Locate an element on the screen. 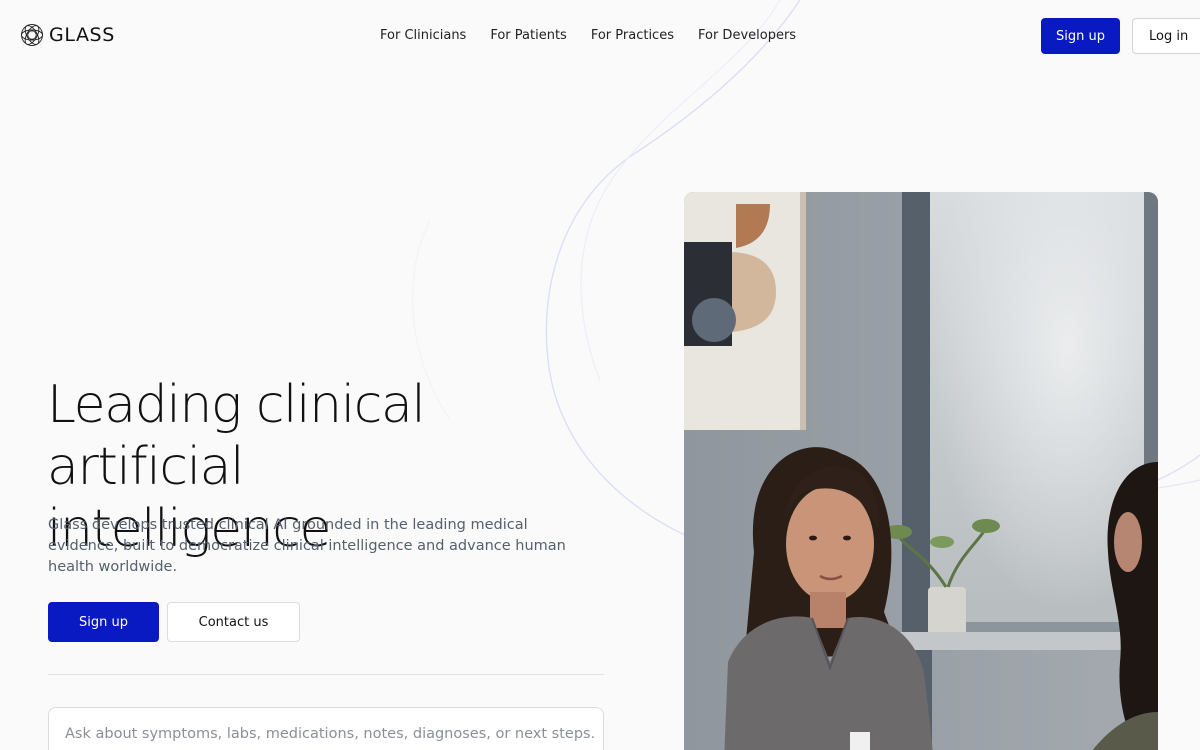 This screenshot has width=1200, height=750. hero-signup-button: Sign up is located at coordinates (103, 622).